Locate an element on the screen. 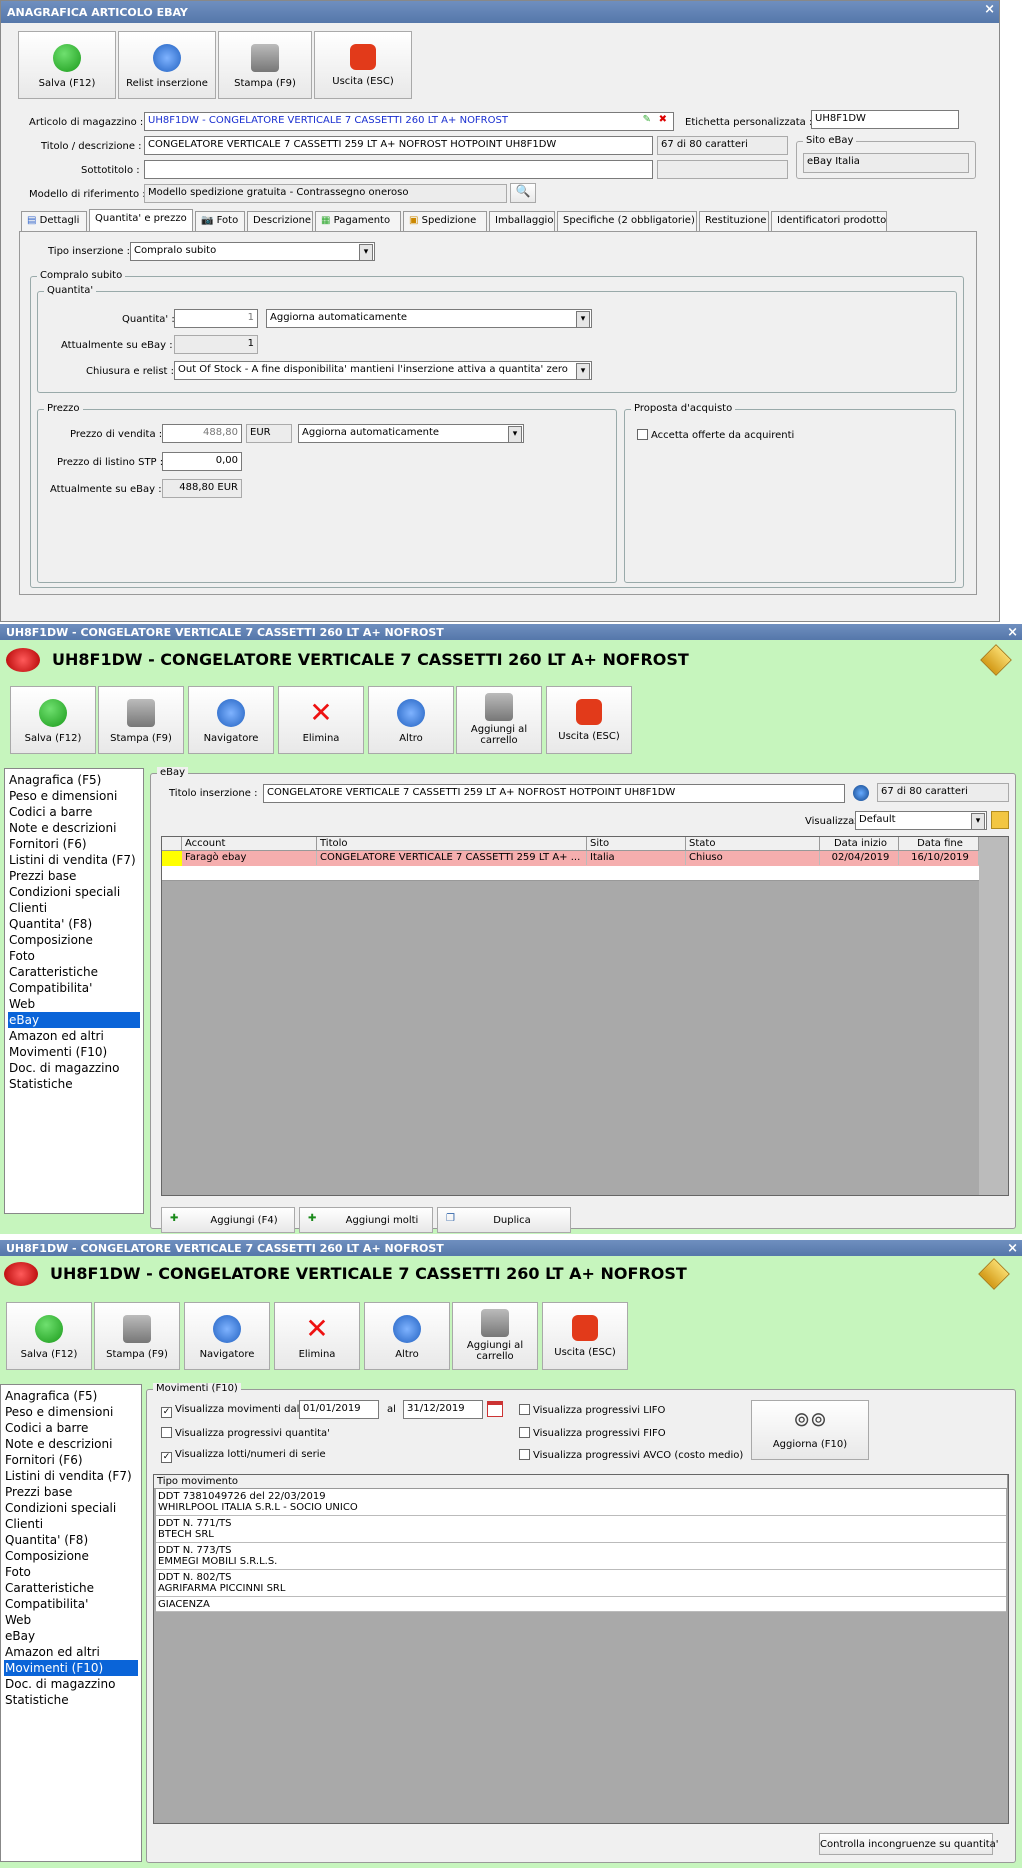 The height and width of the screenshot is (1868, 1036). delete-button: ✕ Elimina is located at coordinates (317, 1336).